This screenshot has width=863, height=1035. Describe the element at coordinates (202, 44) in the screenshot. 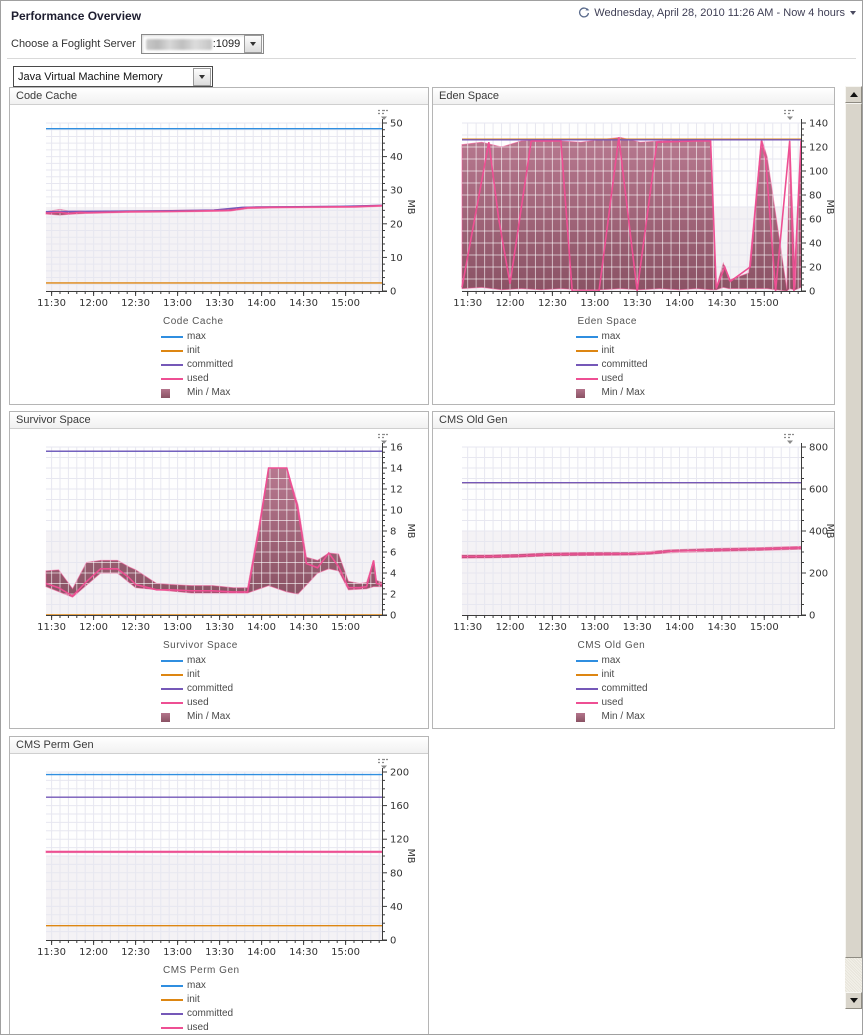

I see `server-combobox: :1099` at that location.